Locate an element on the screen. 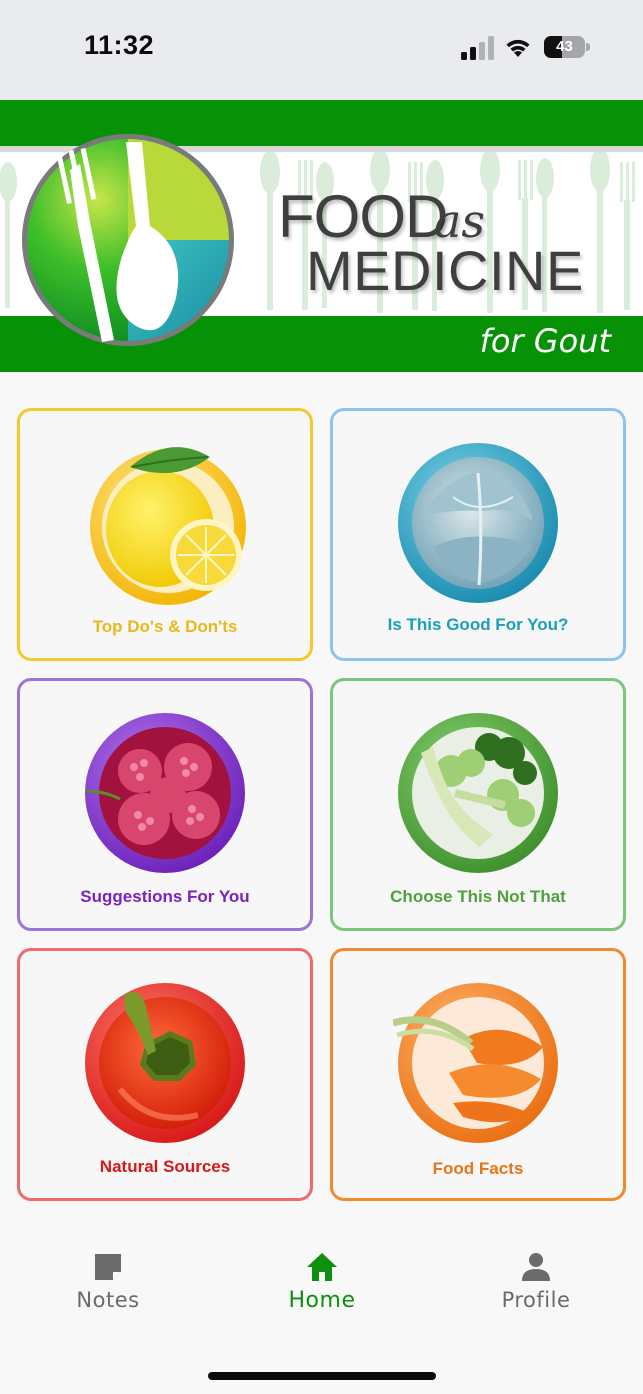  home-indicator is located at coordinates (322, 1376).